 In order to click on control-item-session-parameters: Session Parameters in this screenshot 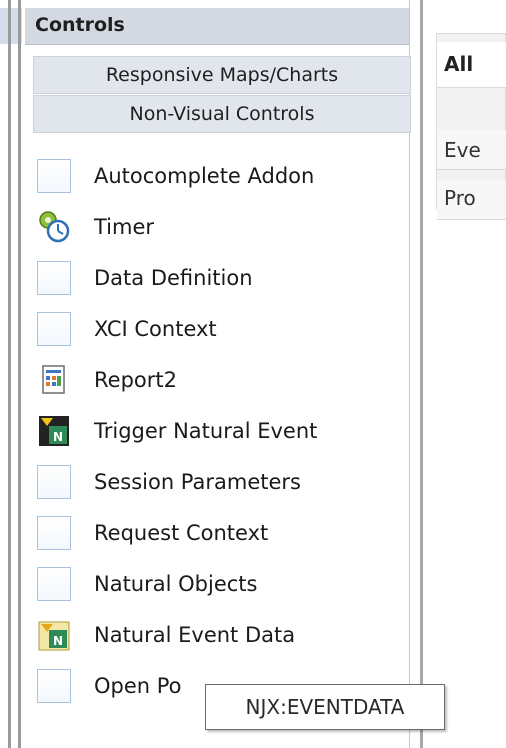, I will do `click(223, 481)`.